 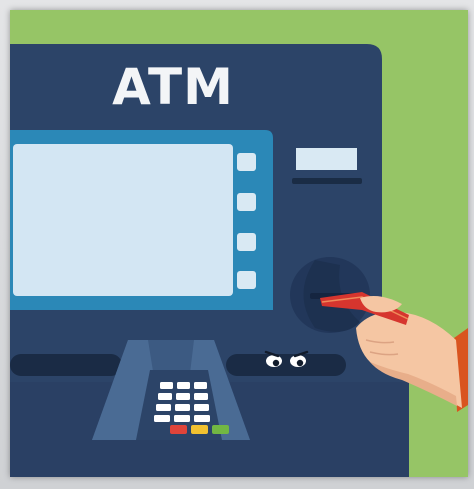 I want to click on receipt-slot, so click(x=327, y=181).